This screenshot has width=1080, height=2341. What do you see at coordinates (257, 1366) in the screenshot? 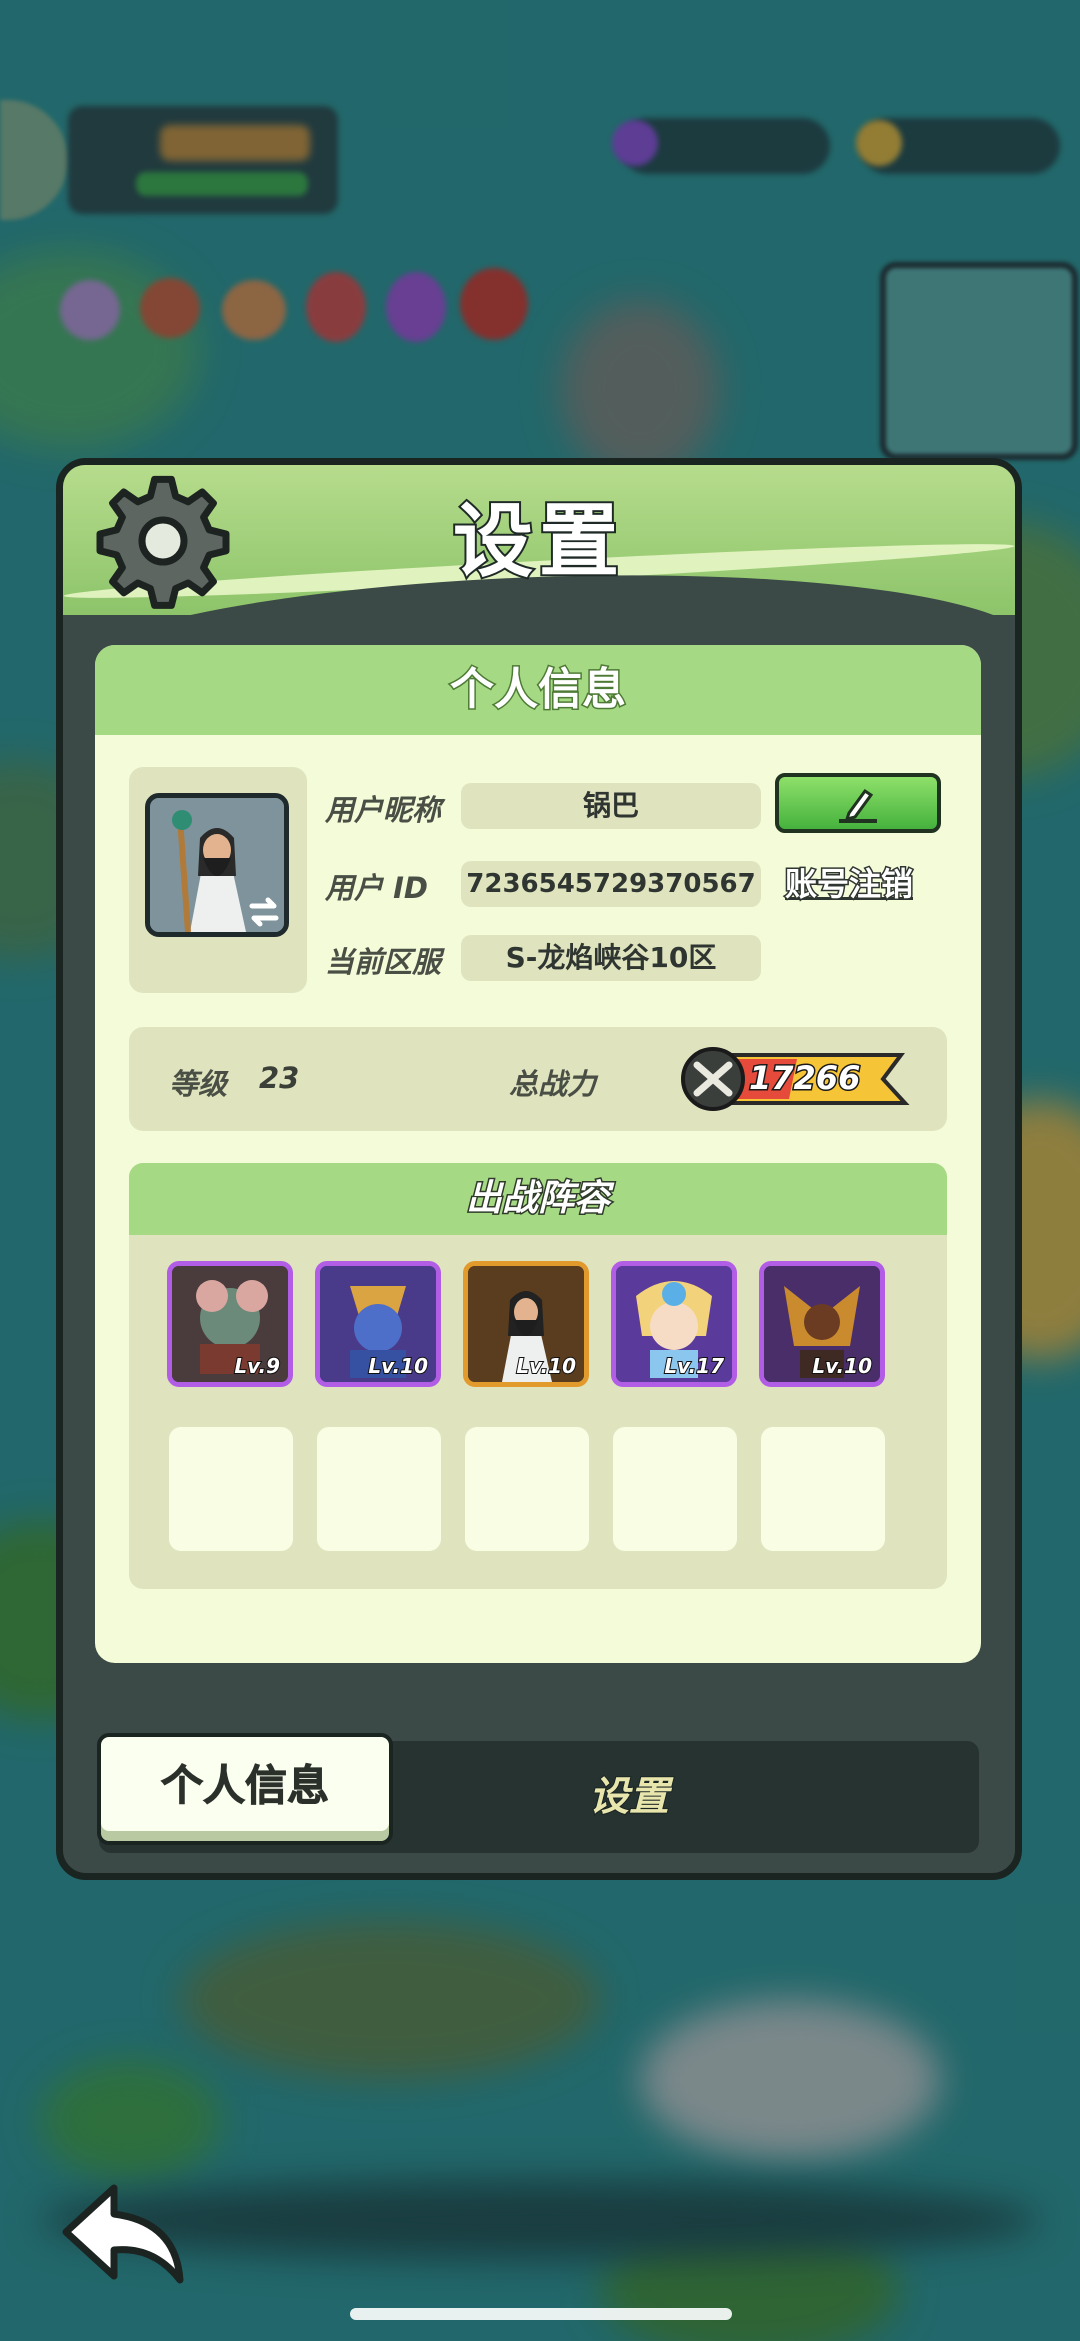
I see `hero-level: Lv.9` at bounding box center [257, 1366].